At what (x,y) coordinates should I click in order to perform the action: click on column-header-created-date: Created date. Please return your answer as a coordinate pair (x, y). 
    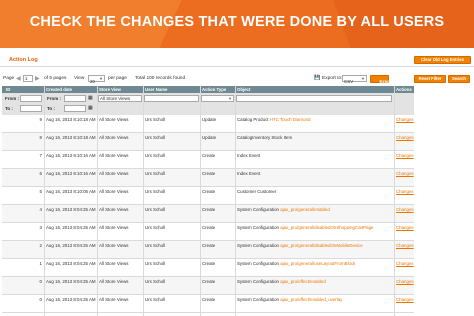
    Looking at the image, I should click on (59, 89).